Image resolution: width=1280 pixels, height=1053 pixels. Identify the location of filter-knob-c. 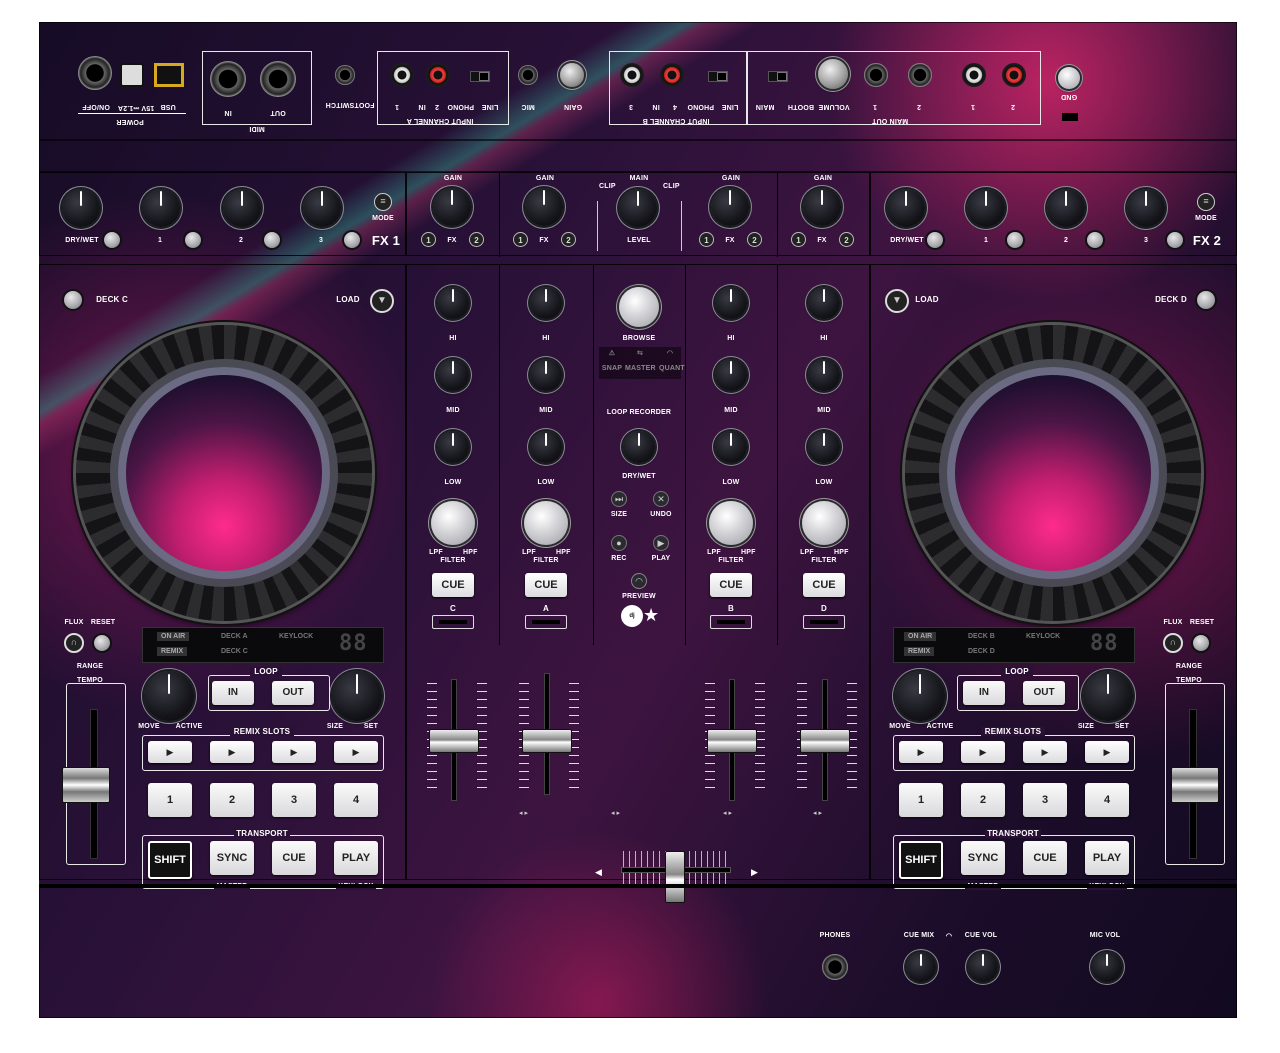
(453, 523).